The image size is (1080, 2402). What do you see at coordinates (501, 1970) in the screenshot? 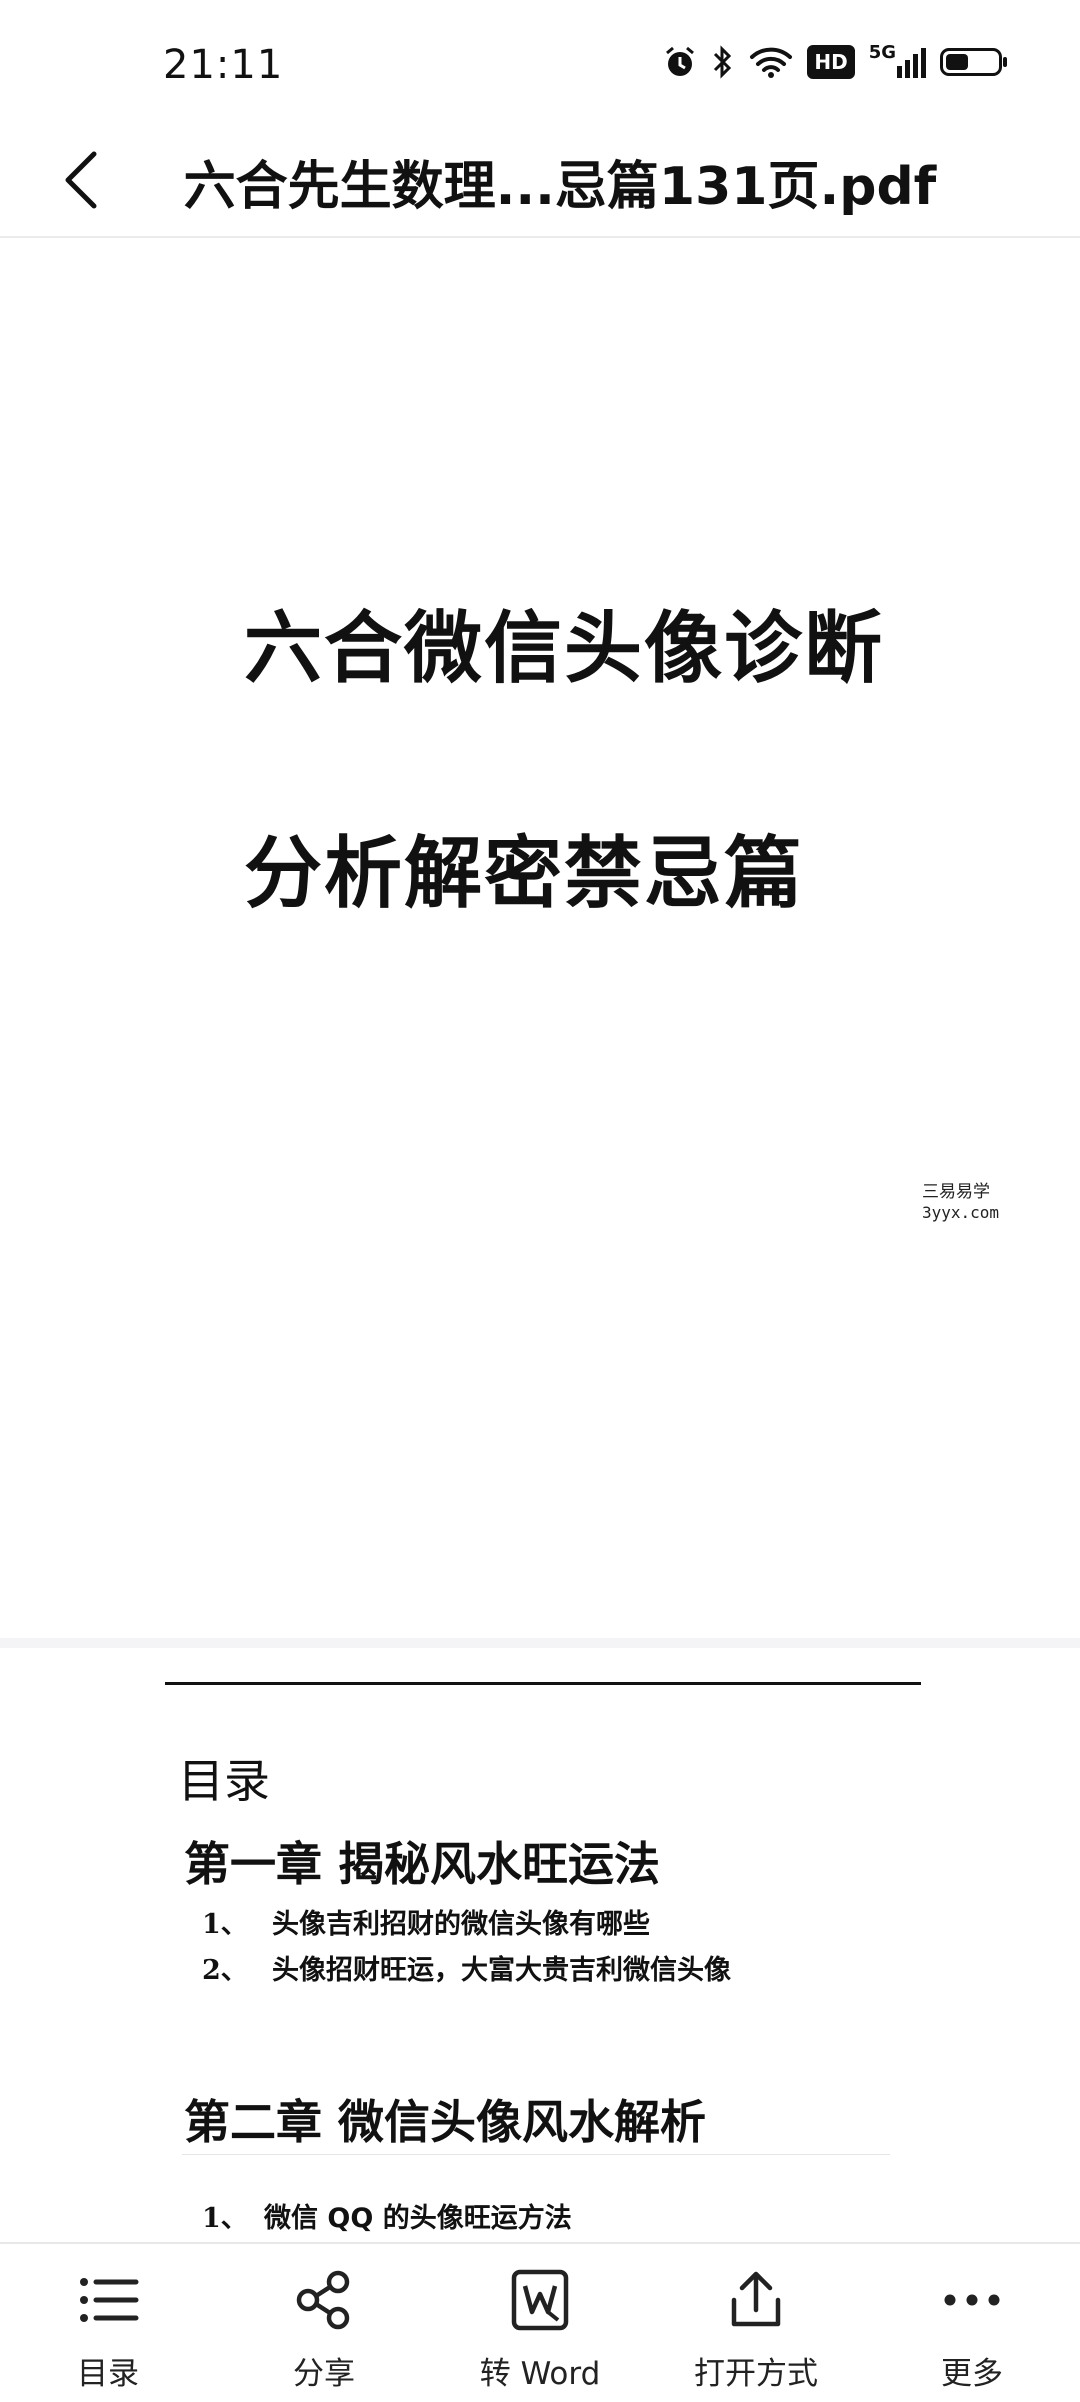
I see `toc-item-text: 头像招财旺运，大富大贵吉利微信头像` at bounding box center [501, 1970].